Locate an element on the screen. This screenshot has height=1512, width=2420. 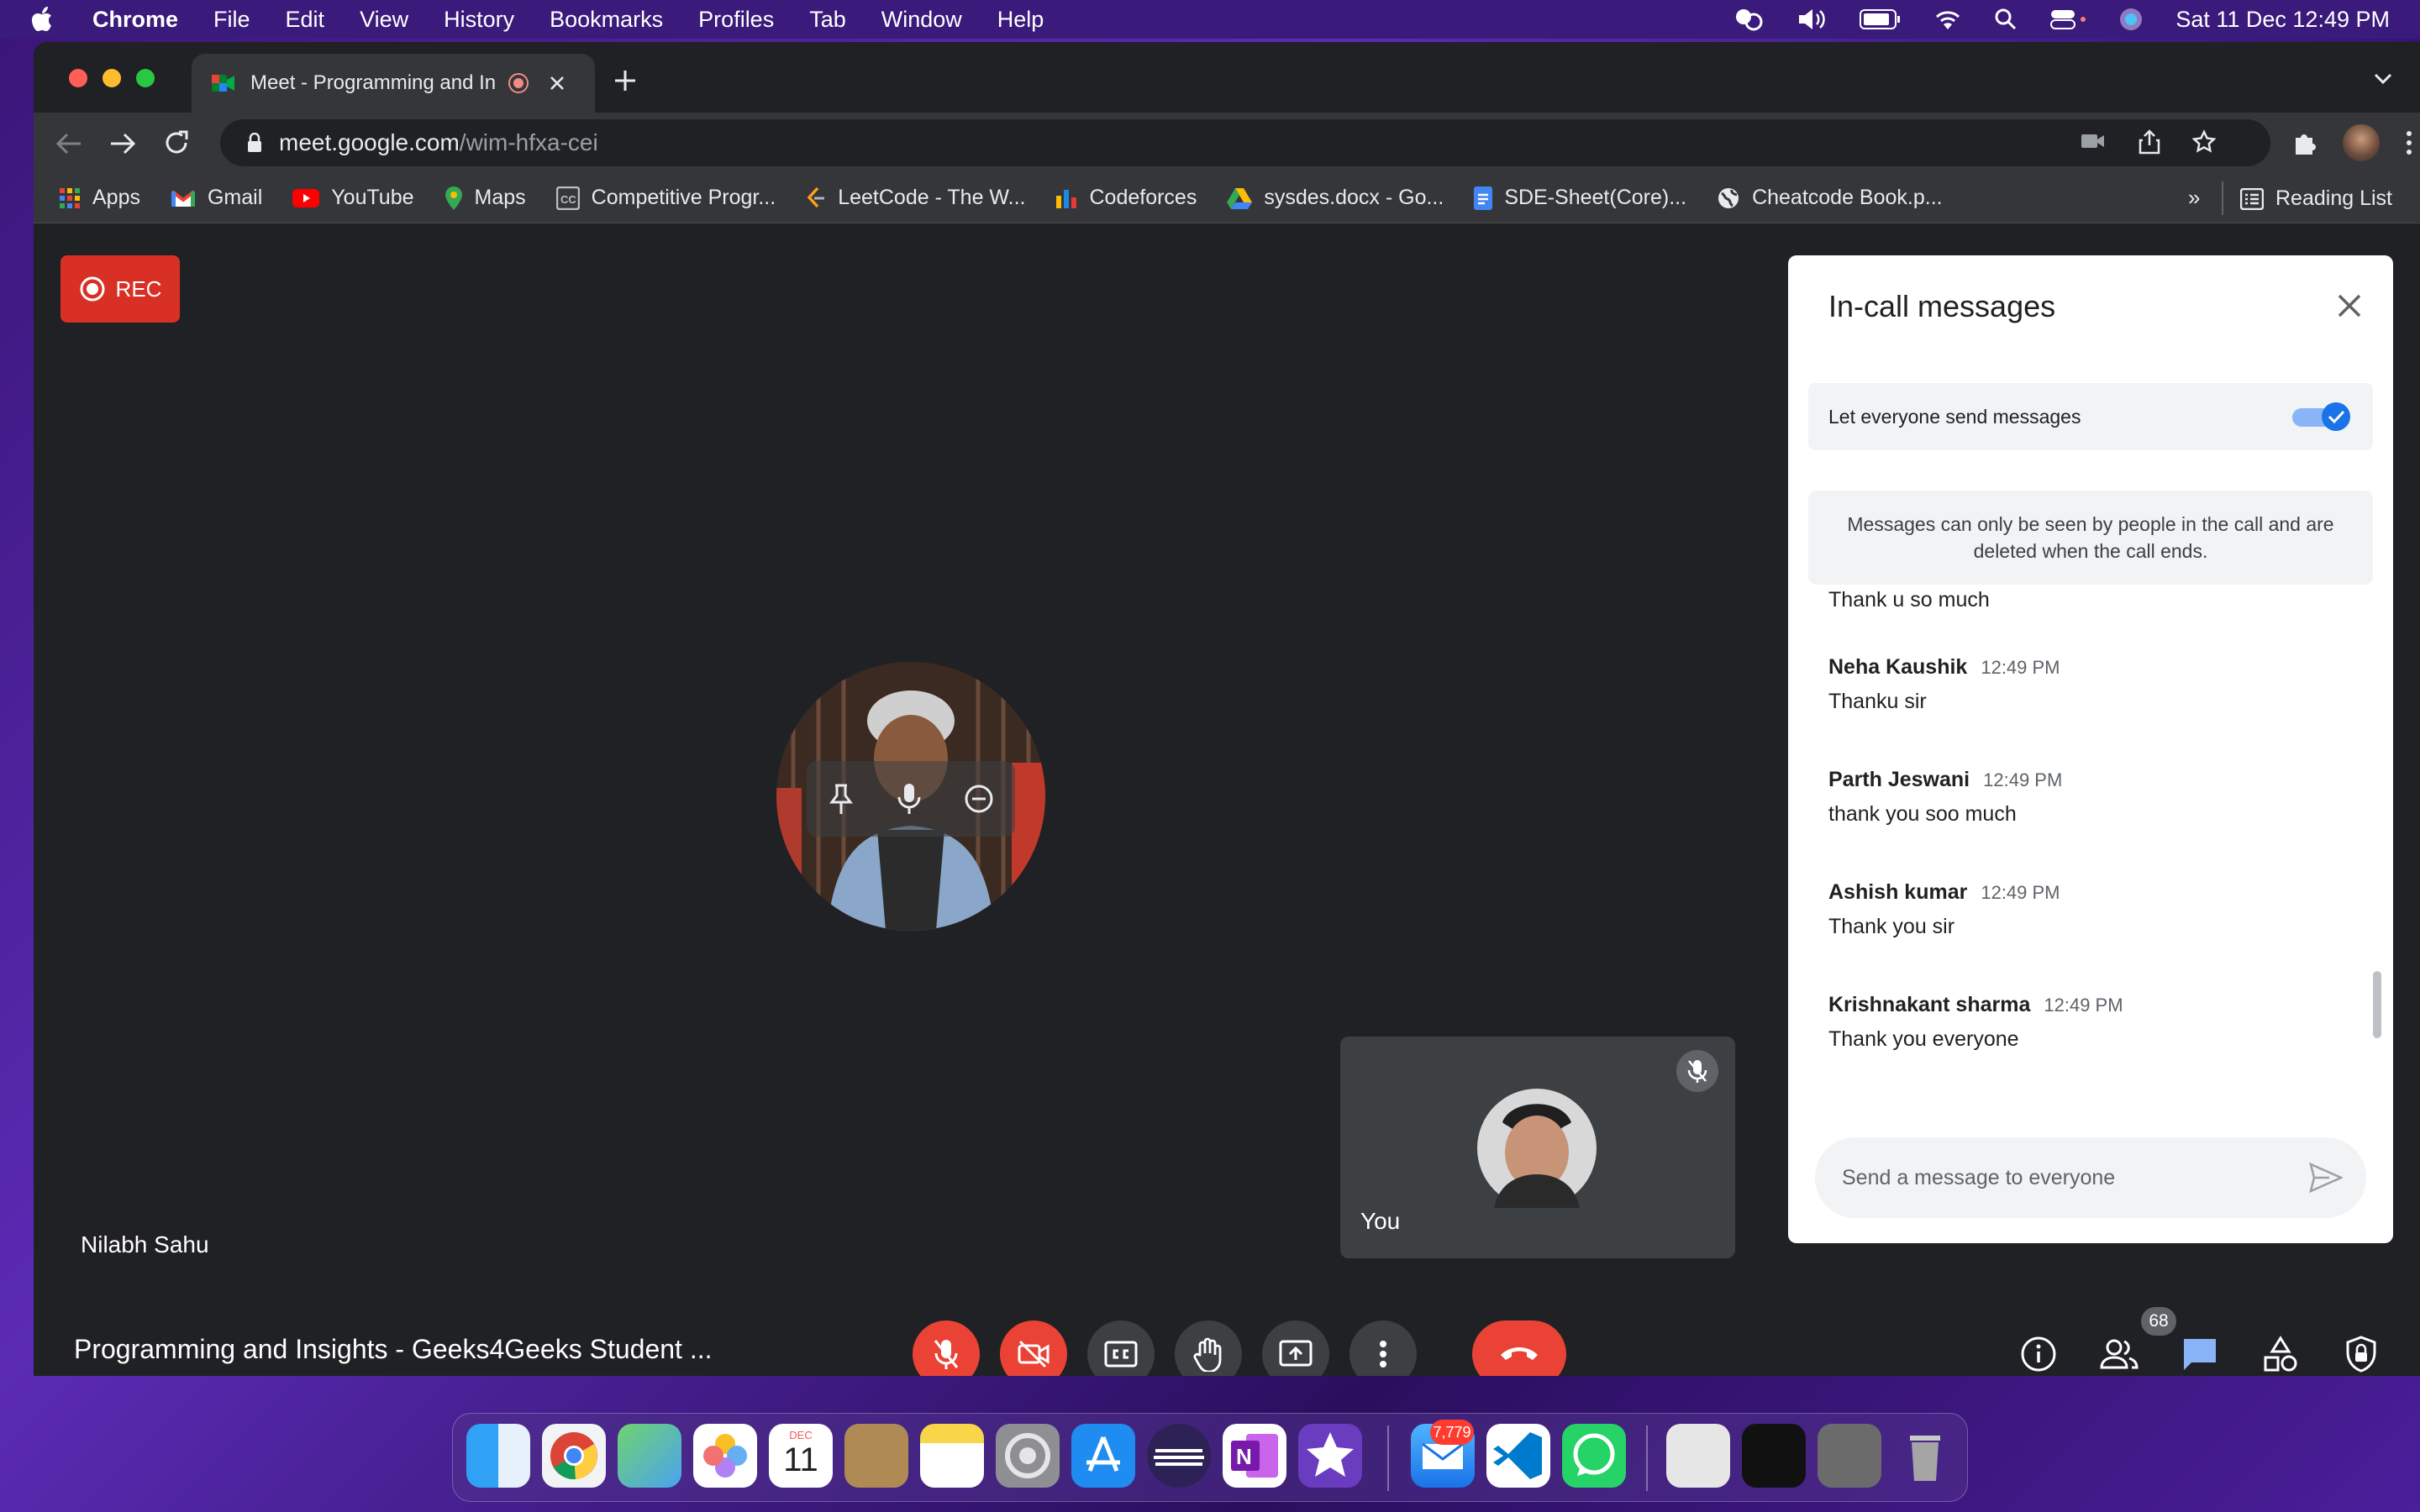
wifi-icon is located at coordinates (1947, 19).